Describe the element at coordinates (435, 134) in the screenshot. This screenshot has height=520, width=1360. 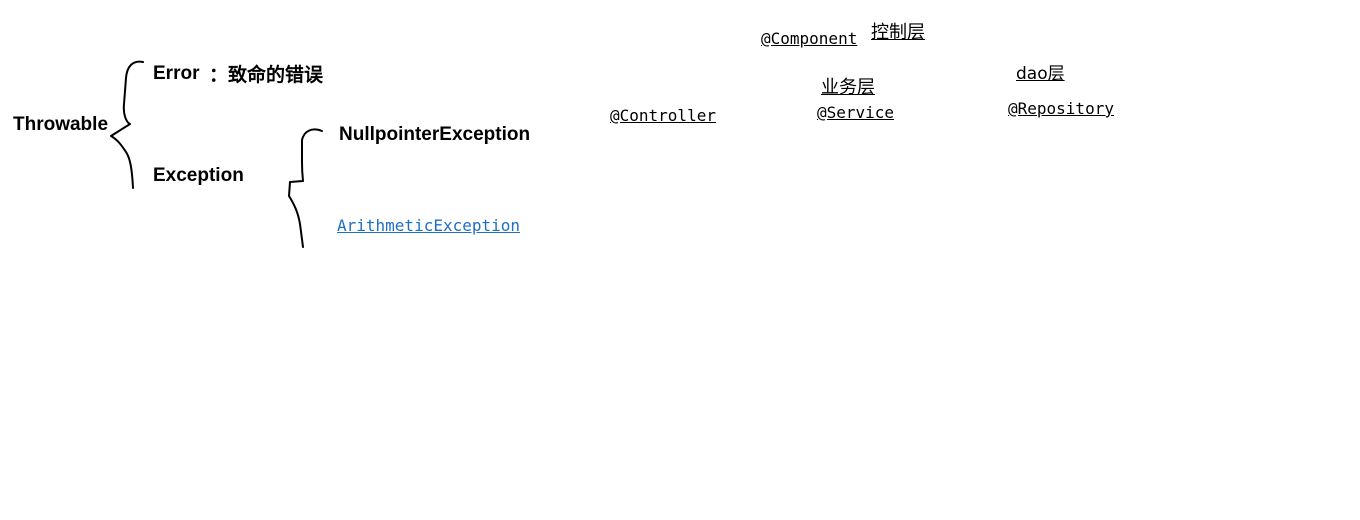
I see `nullpointer-exception-label: NullpointerException` at that location.